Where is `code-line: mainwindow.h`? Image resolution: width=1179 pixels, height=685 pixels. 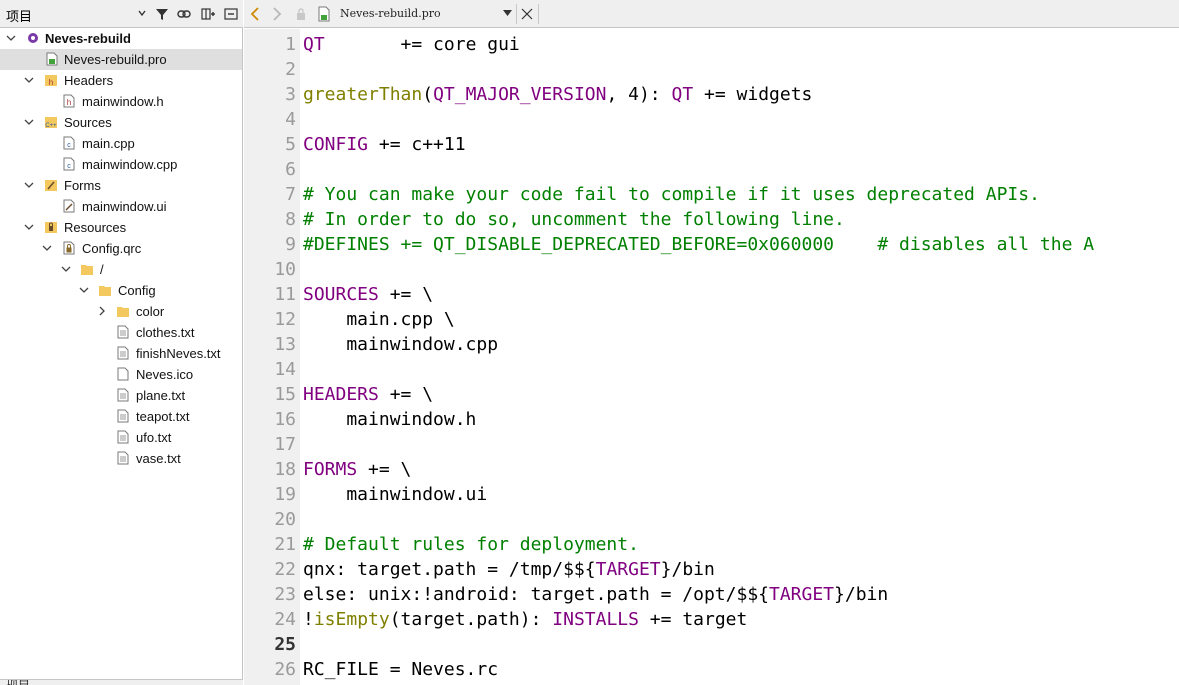 code-line: mainwindow.h is located at coordinates (389, 419).